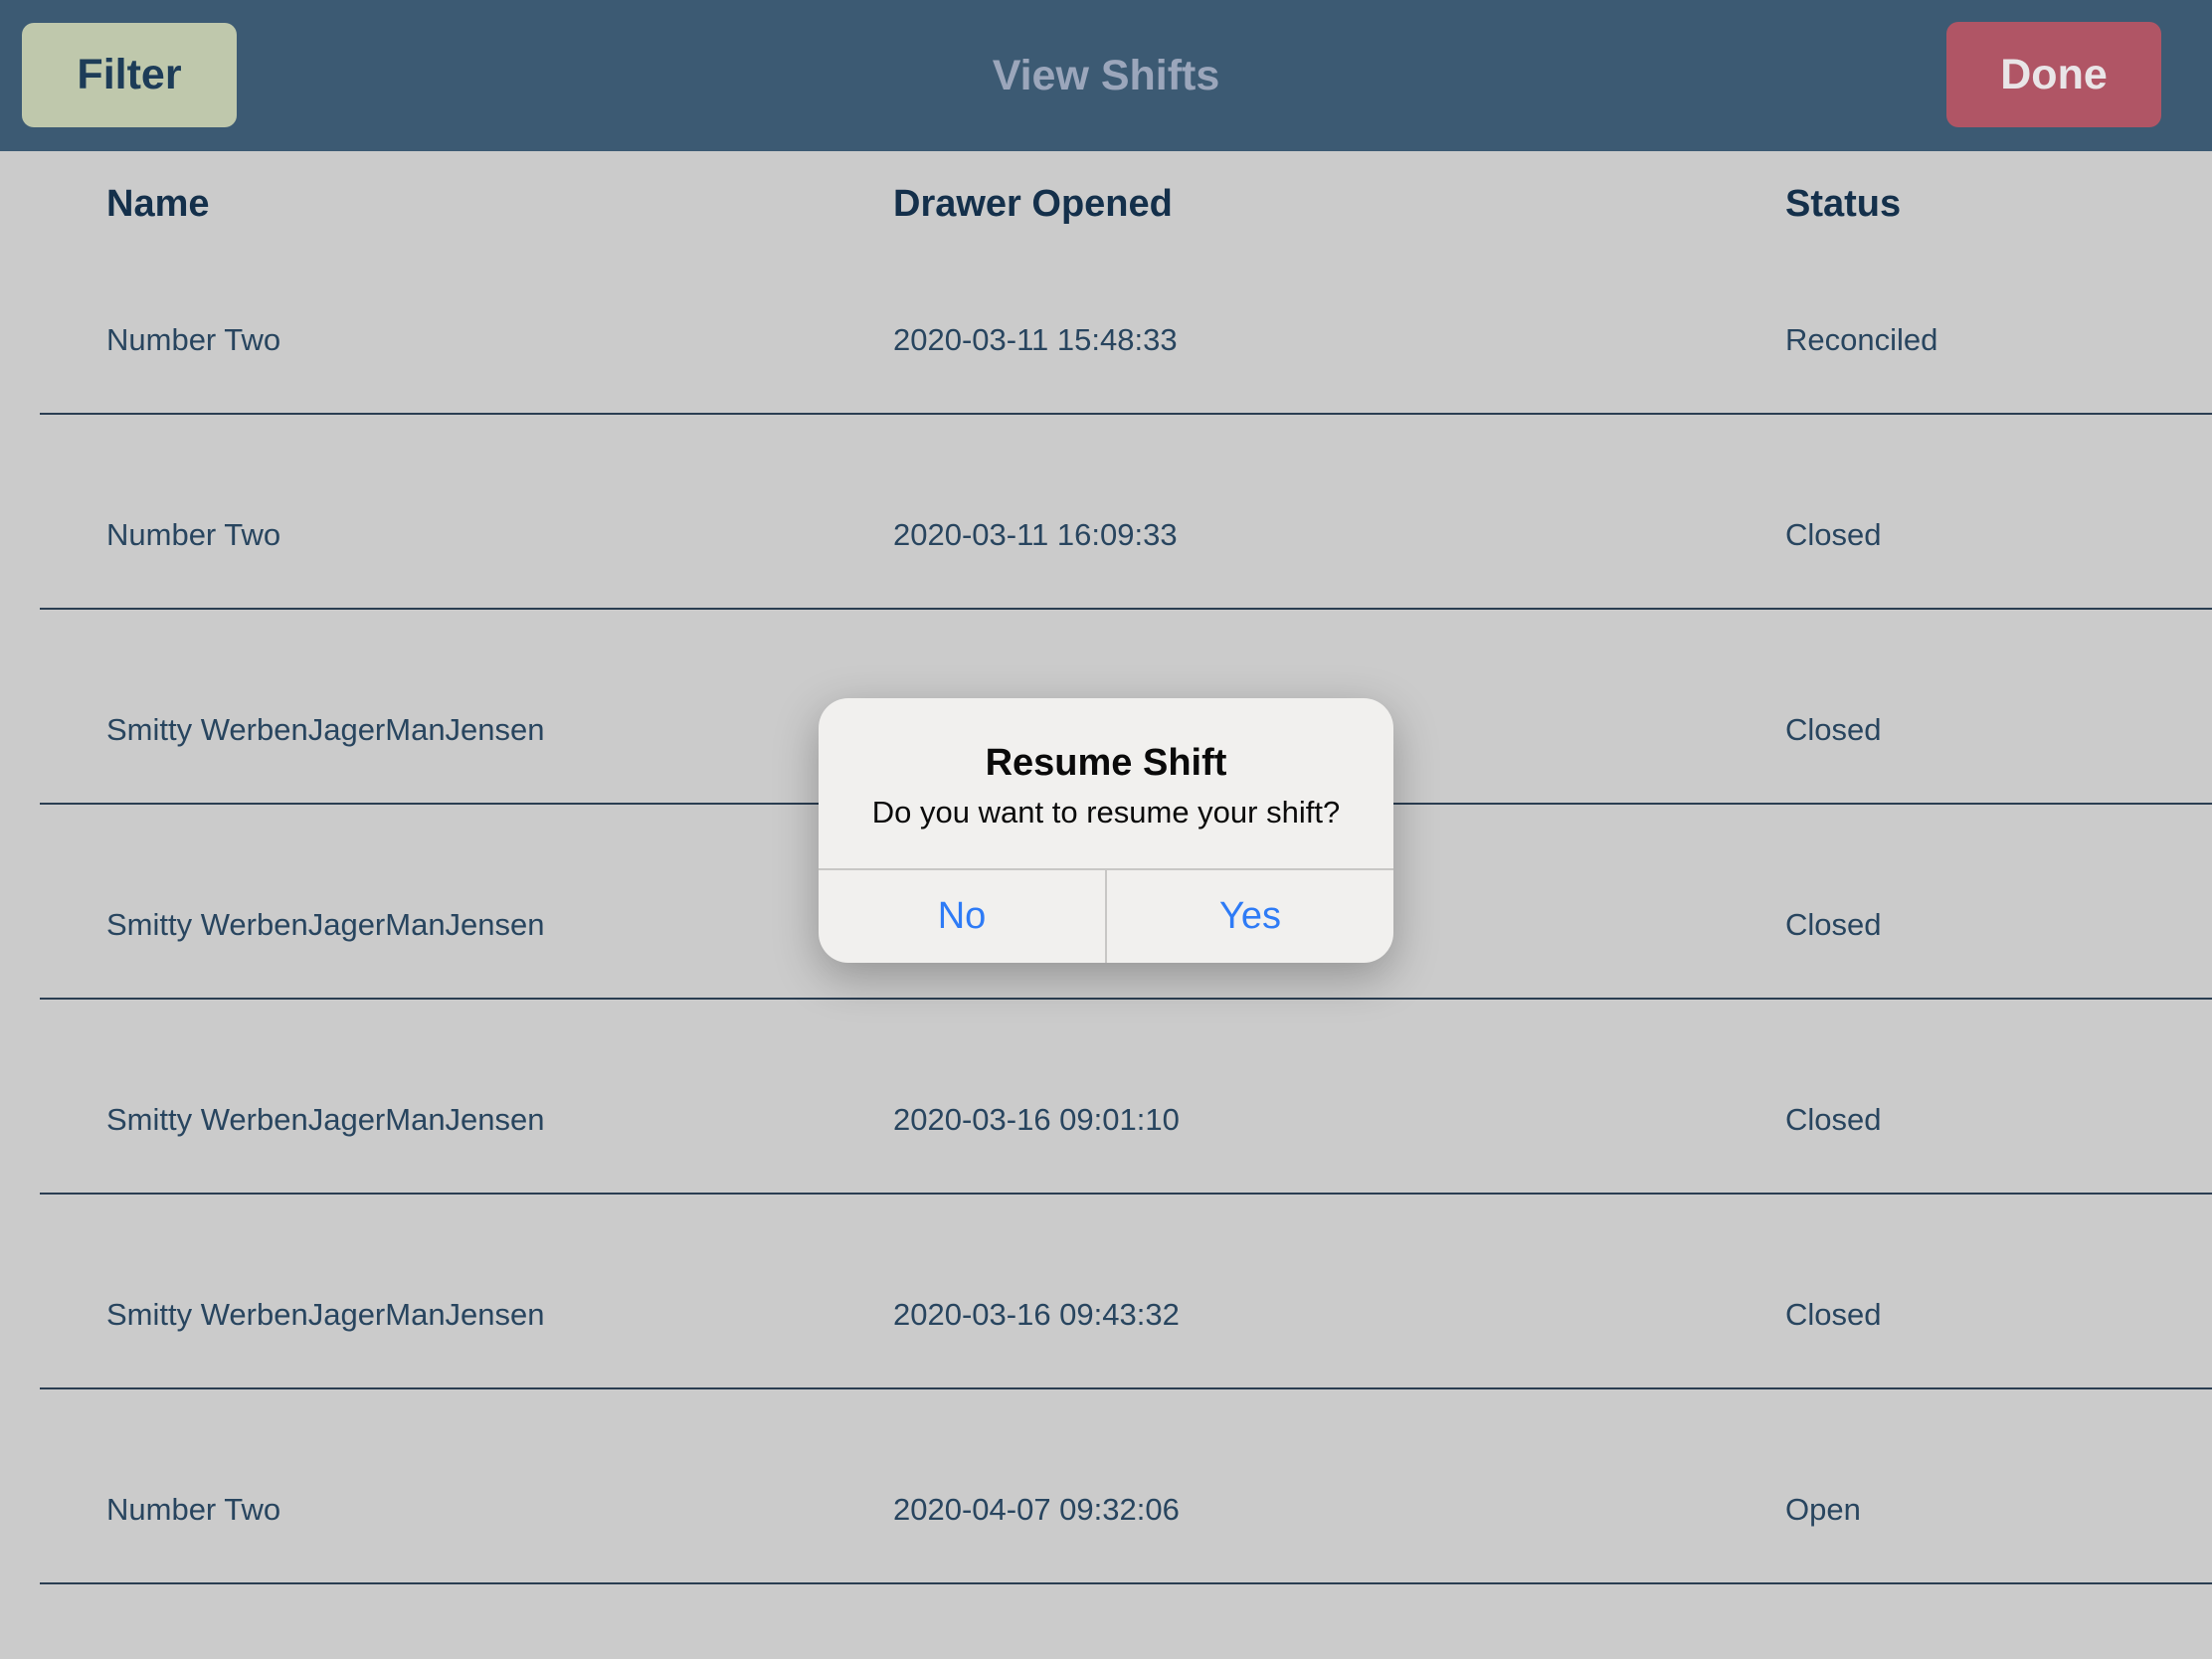 The image size is (2212, 1659). What do you see at coordinates (1036, 1509) in the screenshot?
I see `cell-drawer-opened: 2020-04-07 09:32:06` at bounding box center [1036, 1509].